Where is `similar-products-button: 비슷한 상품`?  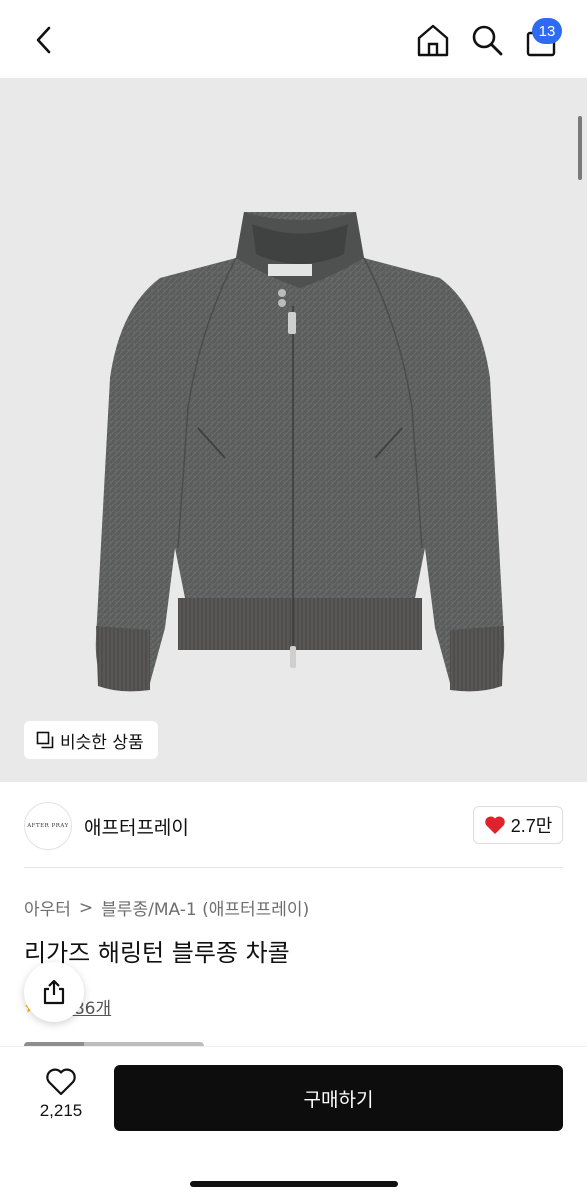
similar-products-button: 비슷한 상품 is located at coordinates (91, 740).